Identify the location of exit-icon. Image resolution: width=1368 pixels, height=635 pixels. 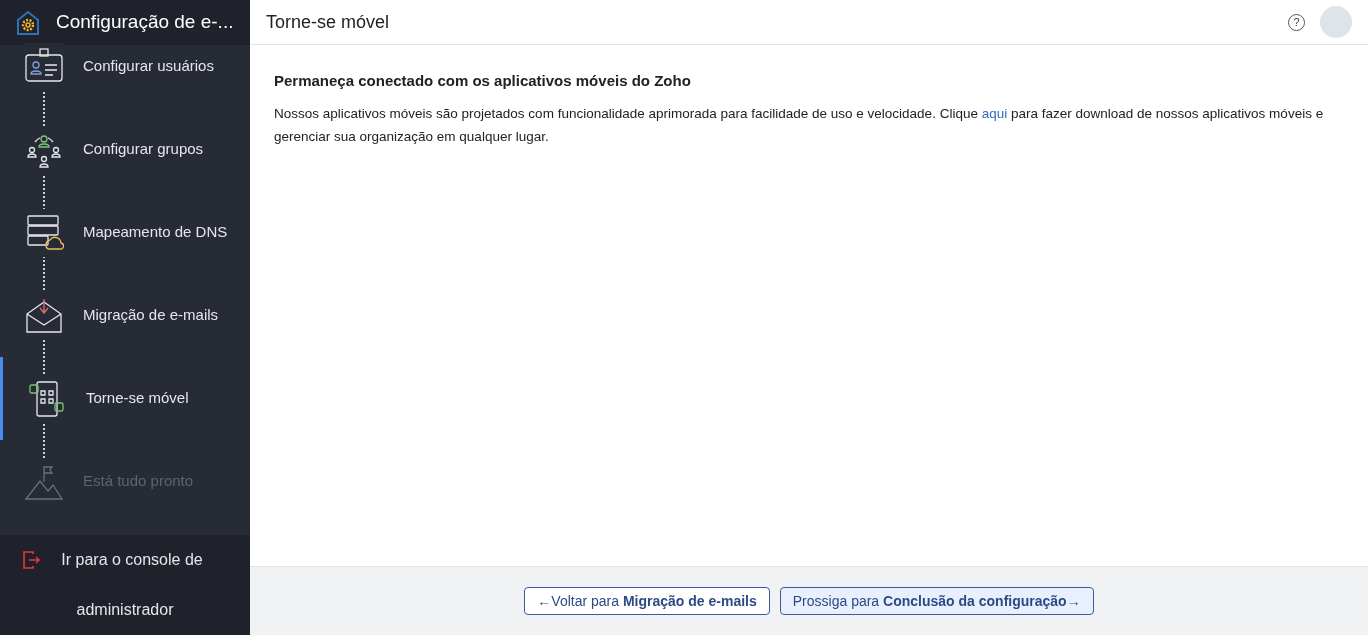
(31, 560).